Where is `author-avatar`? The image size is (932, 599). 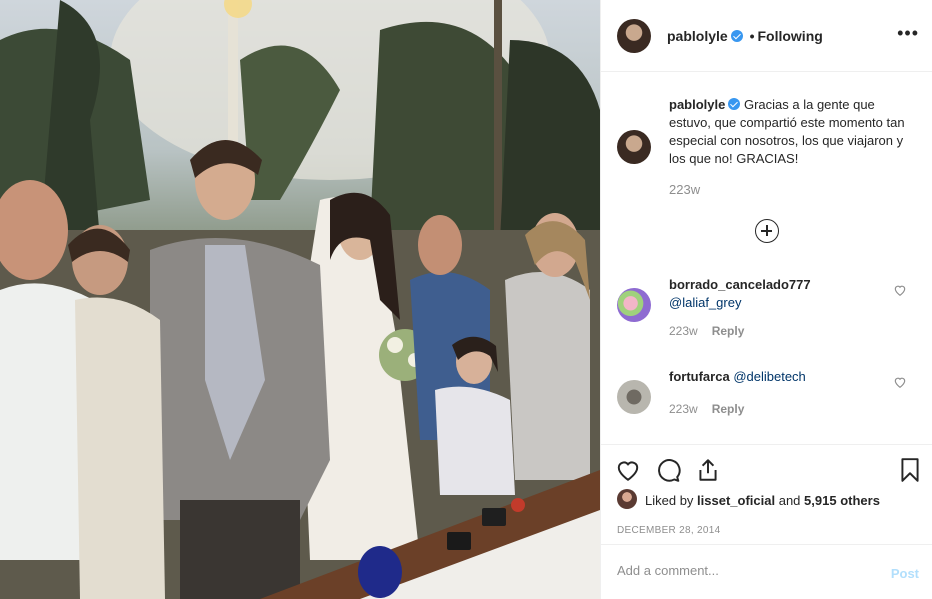
author-avatar is located at coordinates (634, 36).